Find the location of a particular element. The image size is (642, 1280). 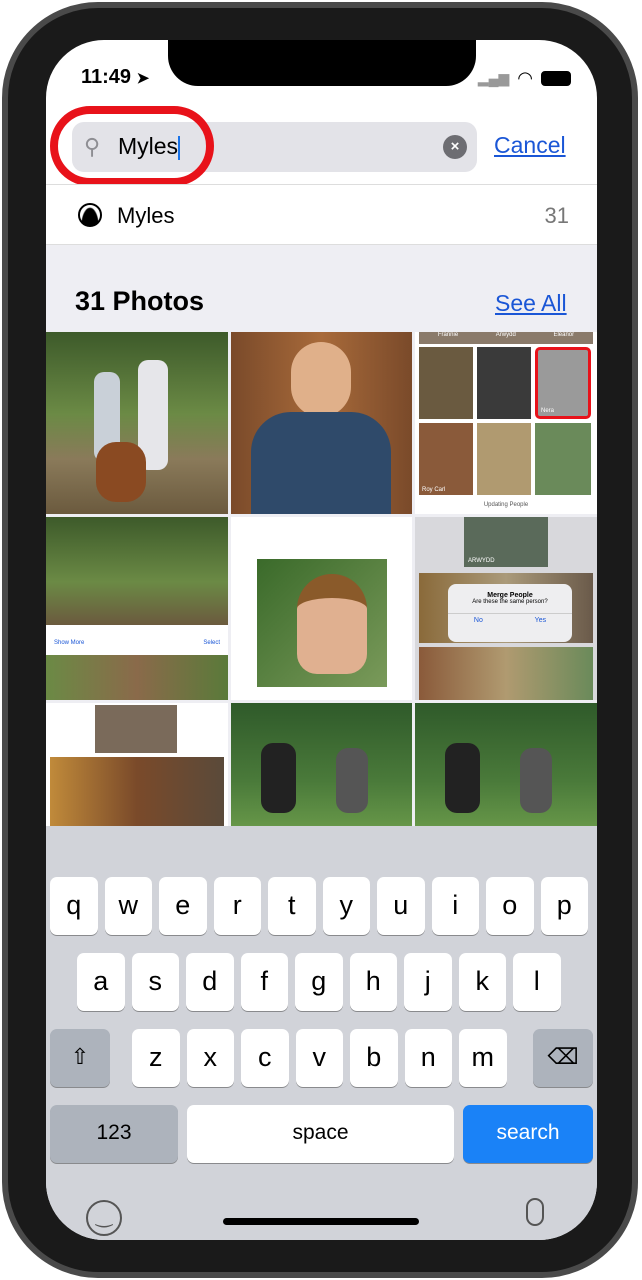

key-a: a is located at coordinates (101, 982).